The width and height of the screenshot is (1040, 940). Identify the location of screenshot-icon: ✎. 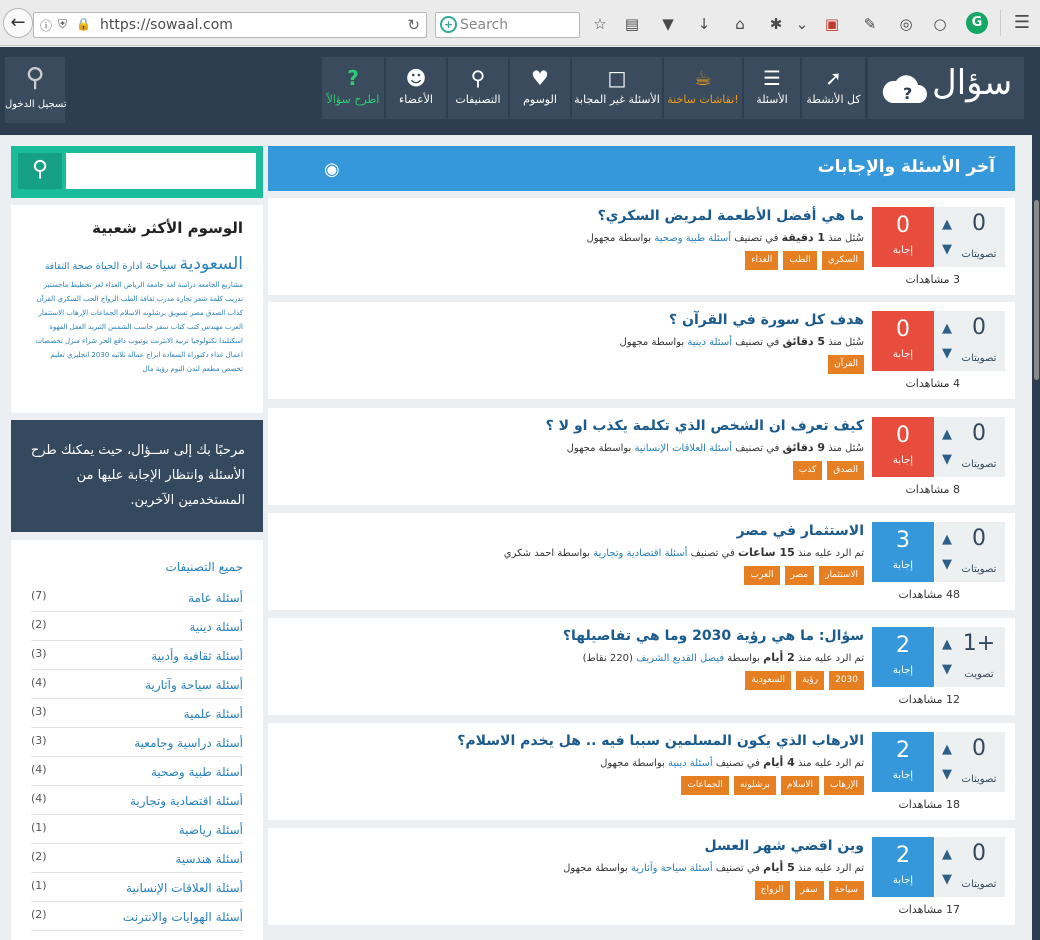
(870, 24).